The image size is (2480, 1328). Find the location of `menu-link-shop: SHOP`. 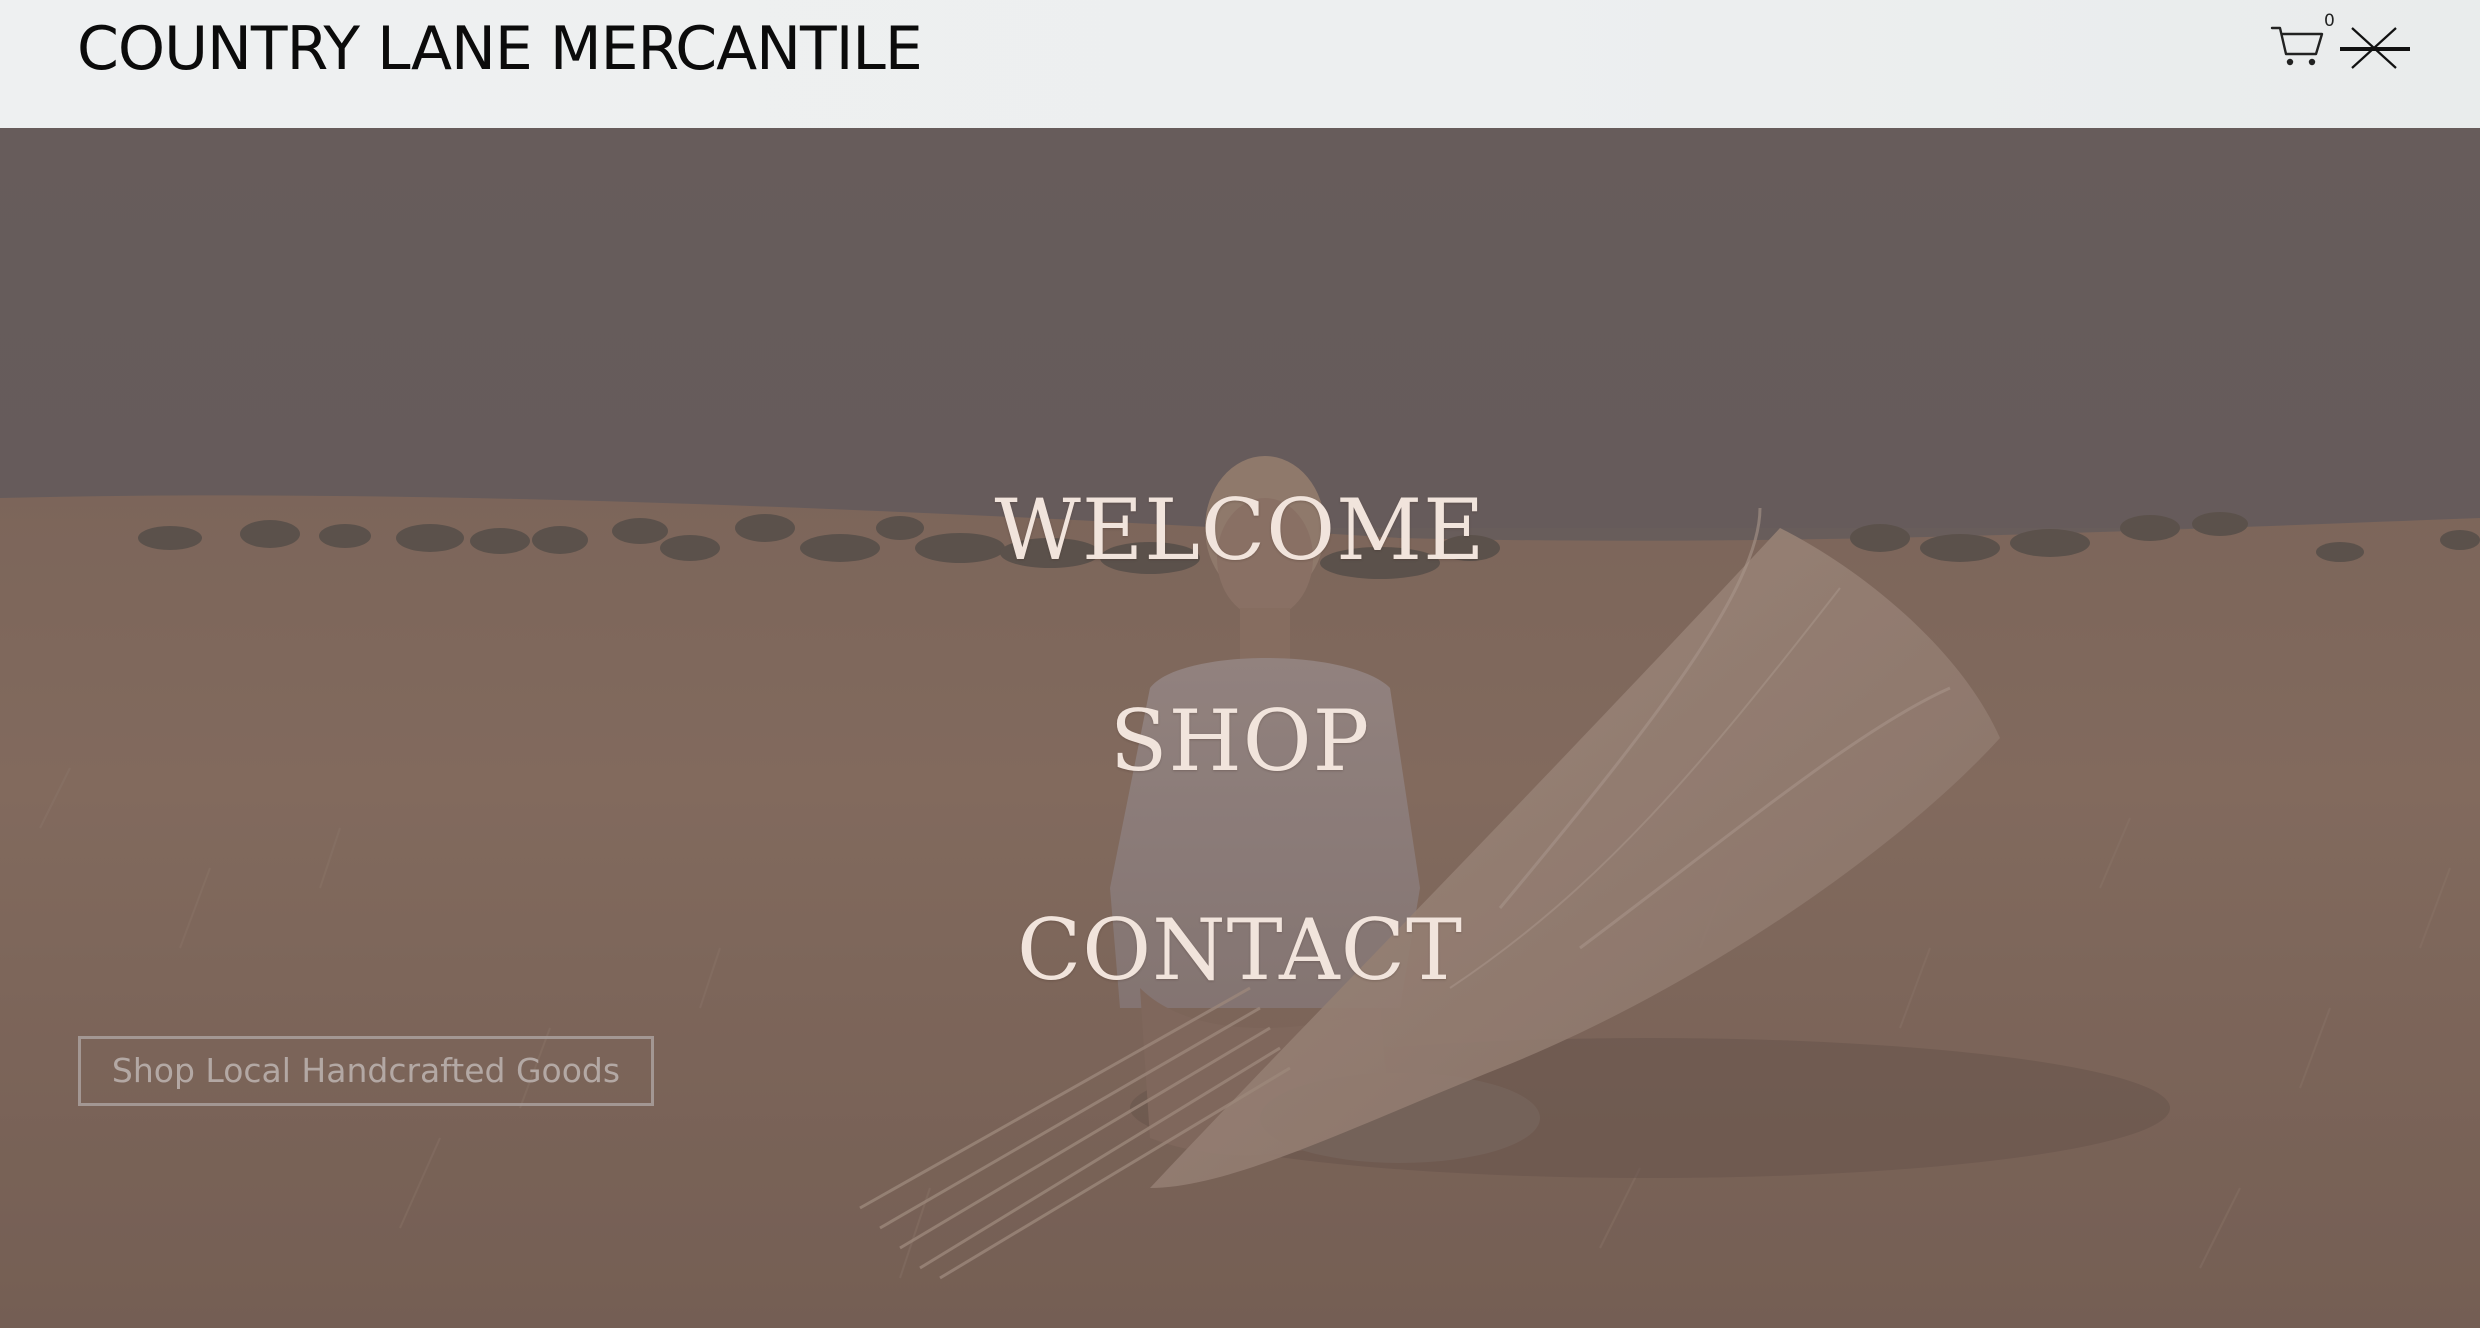

menu-link-shop: SHOP is located at coordinates (1240, 741).